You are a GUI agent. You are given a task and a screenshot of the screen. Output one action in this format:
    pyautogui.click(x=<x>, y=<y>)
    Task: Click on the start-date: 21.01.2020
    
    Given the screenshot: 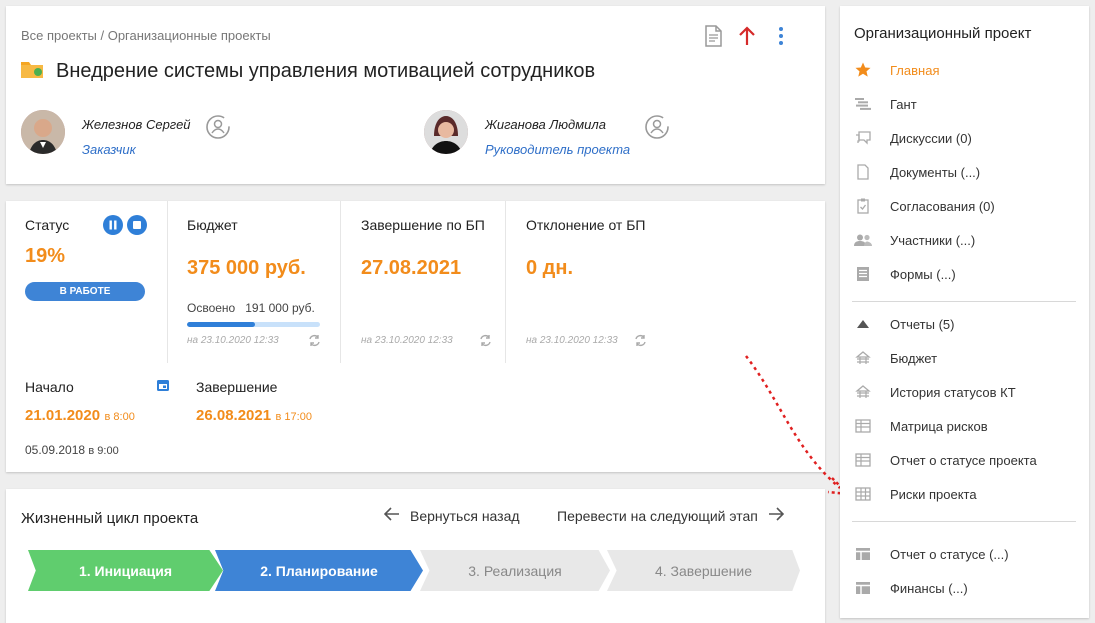 What is the action you would take?
    pyautogui.click(x=63, y=415)
    